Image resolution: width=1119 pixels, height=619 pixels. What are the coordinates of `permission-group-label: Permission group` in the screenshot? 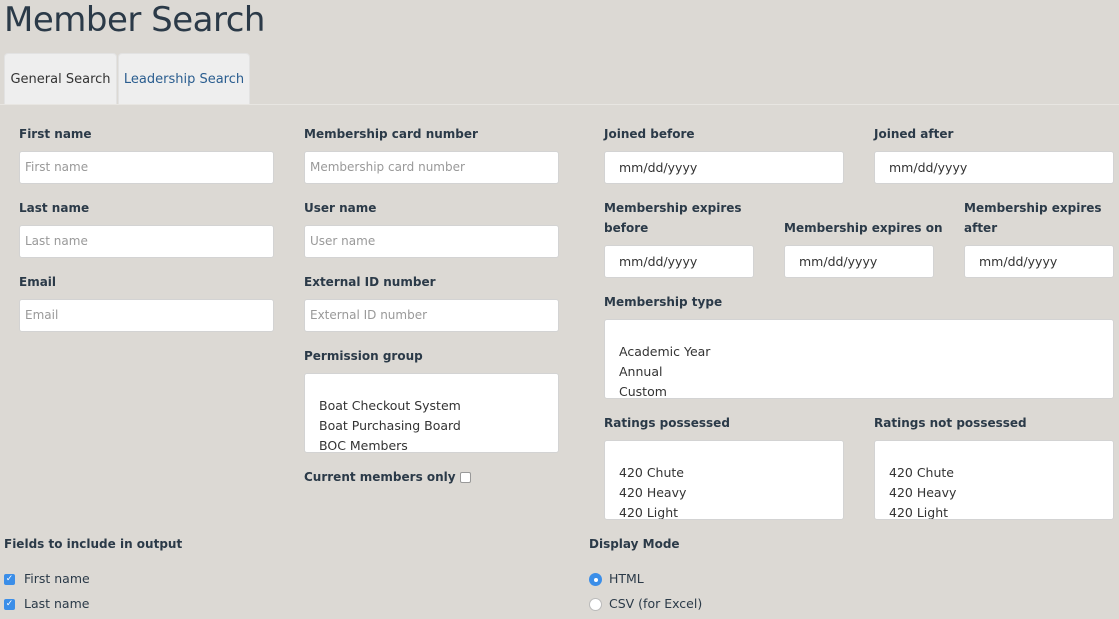 It's located at (363, 356).